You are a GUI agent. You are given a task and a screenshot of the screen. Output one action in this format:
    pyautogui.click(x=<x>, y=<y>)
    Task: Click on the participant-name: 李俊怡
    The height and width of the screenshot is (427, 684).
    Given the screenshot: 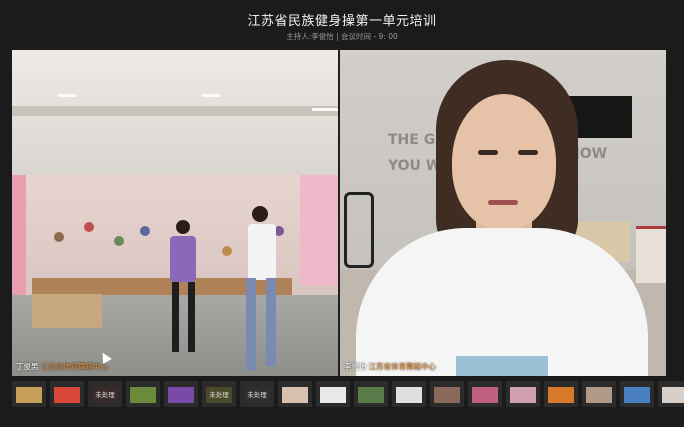 What is the action you would take?
    pyautogui.click(x=355, y=366)
    